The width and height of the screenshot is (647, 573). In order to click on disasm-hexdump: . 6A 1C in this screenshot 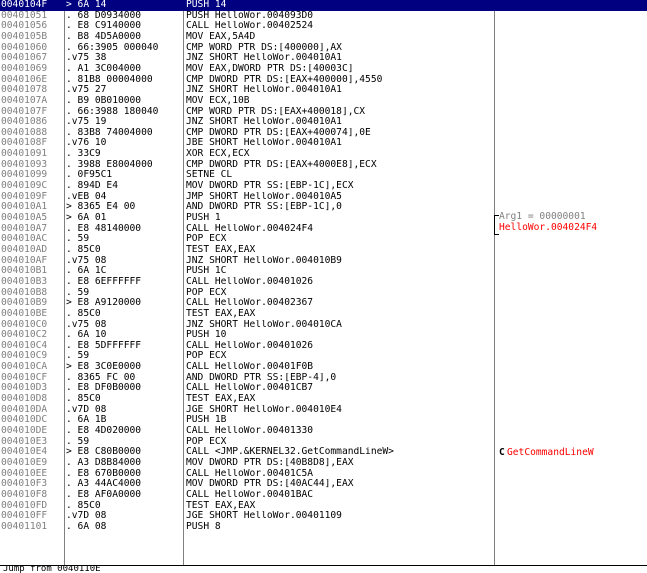, I will do `click(86, 271)`.